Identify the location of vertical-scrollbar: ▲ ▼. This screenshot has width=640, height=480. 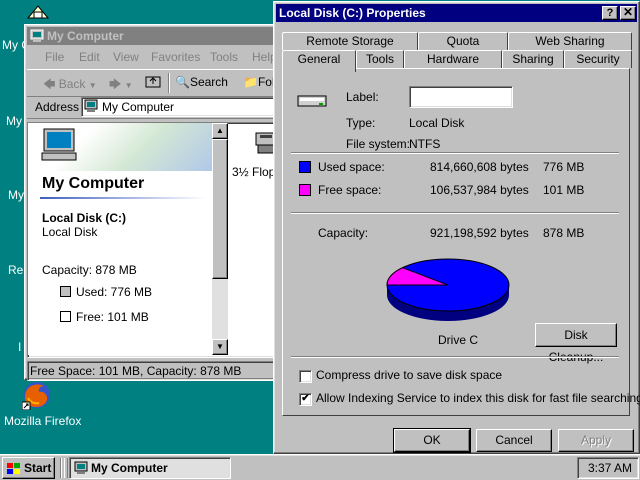
(220, 239).